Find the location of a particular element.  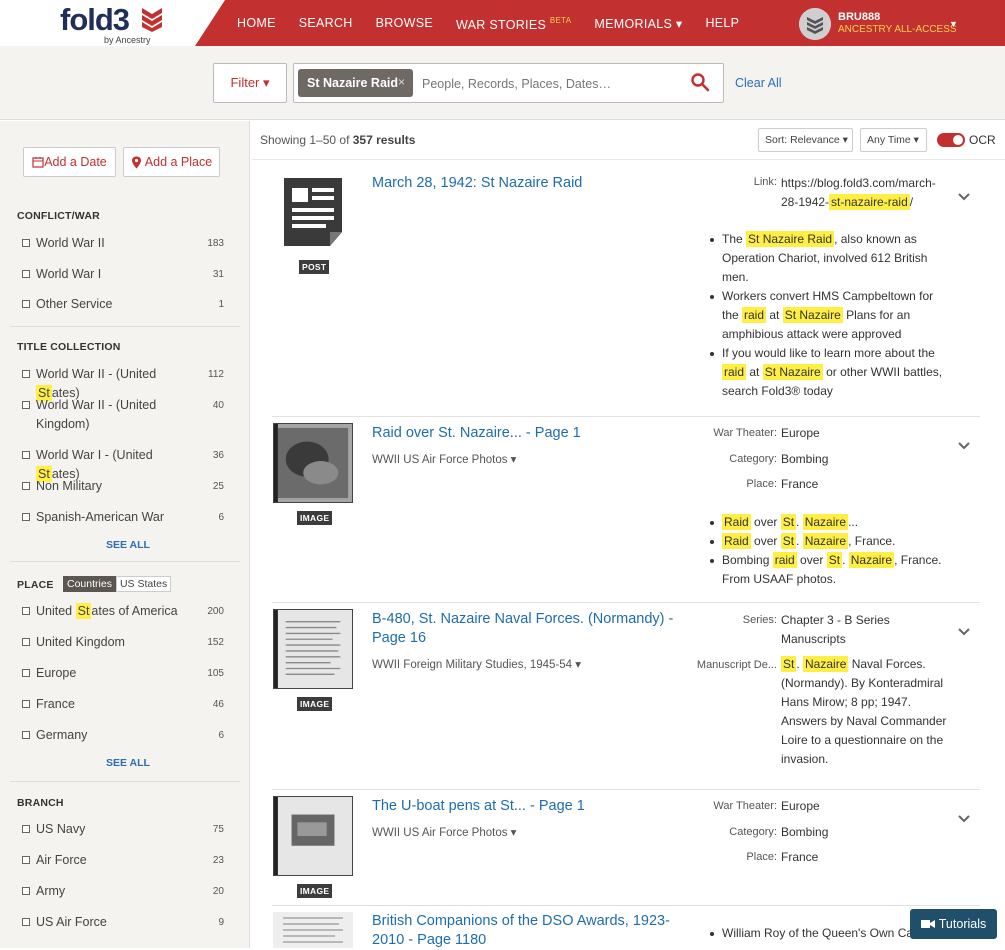

user-menu: BRU888 ANCESTRY ALL-ACCESS ▼ is located at coordinates (899, 24).